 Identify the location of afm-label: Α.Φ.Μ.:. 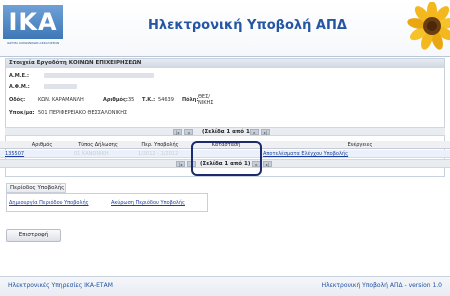
(19, 87).